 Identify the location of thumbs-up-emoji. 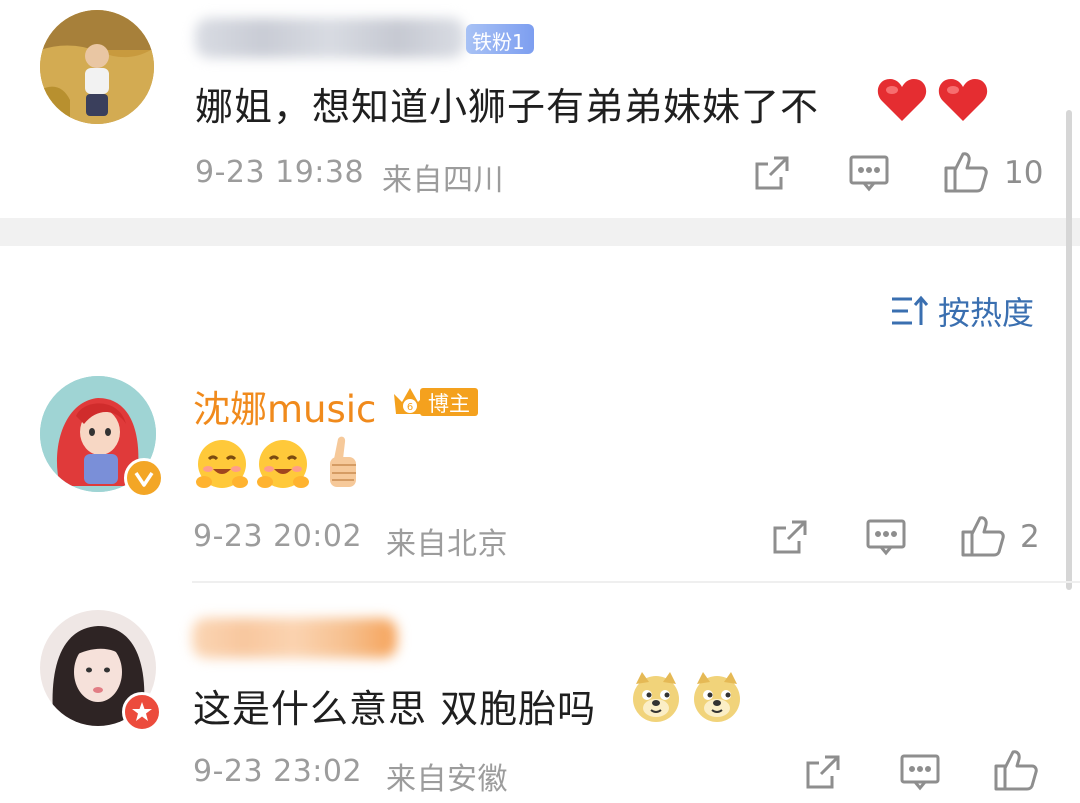
(341, 466).